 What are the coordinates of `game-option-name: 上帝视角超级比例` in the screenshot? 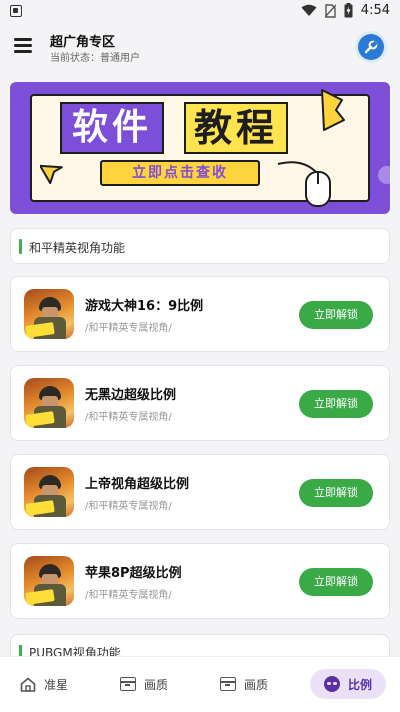 It's located at (137, 484).